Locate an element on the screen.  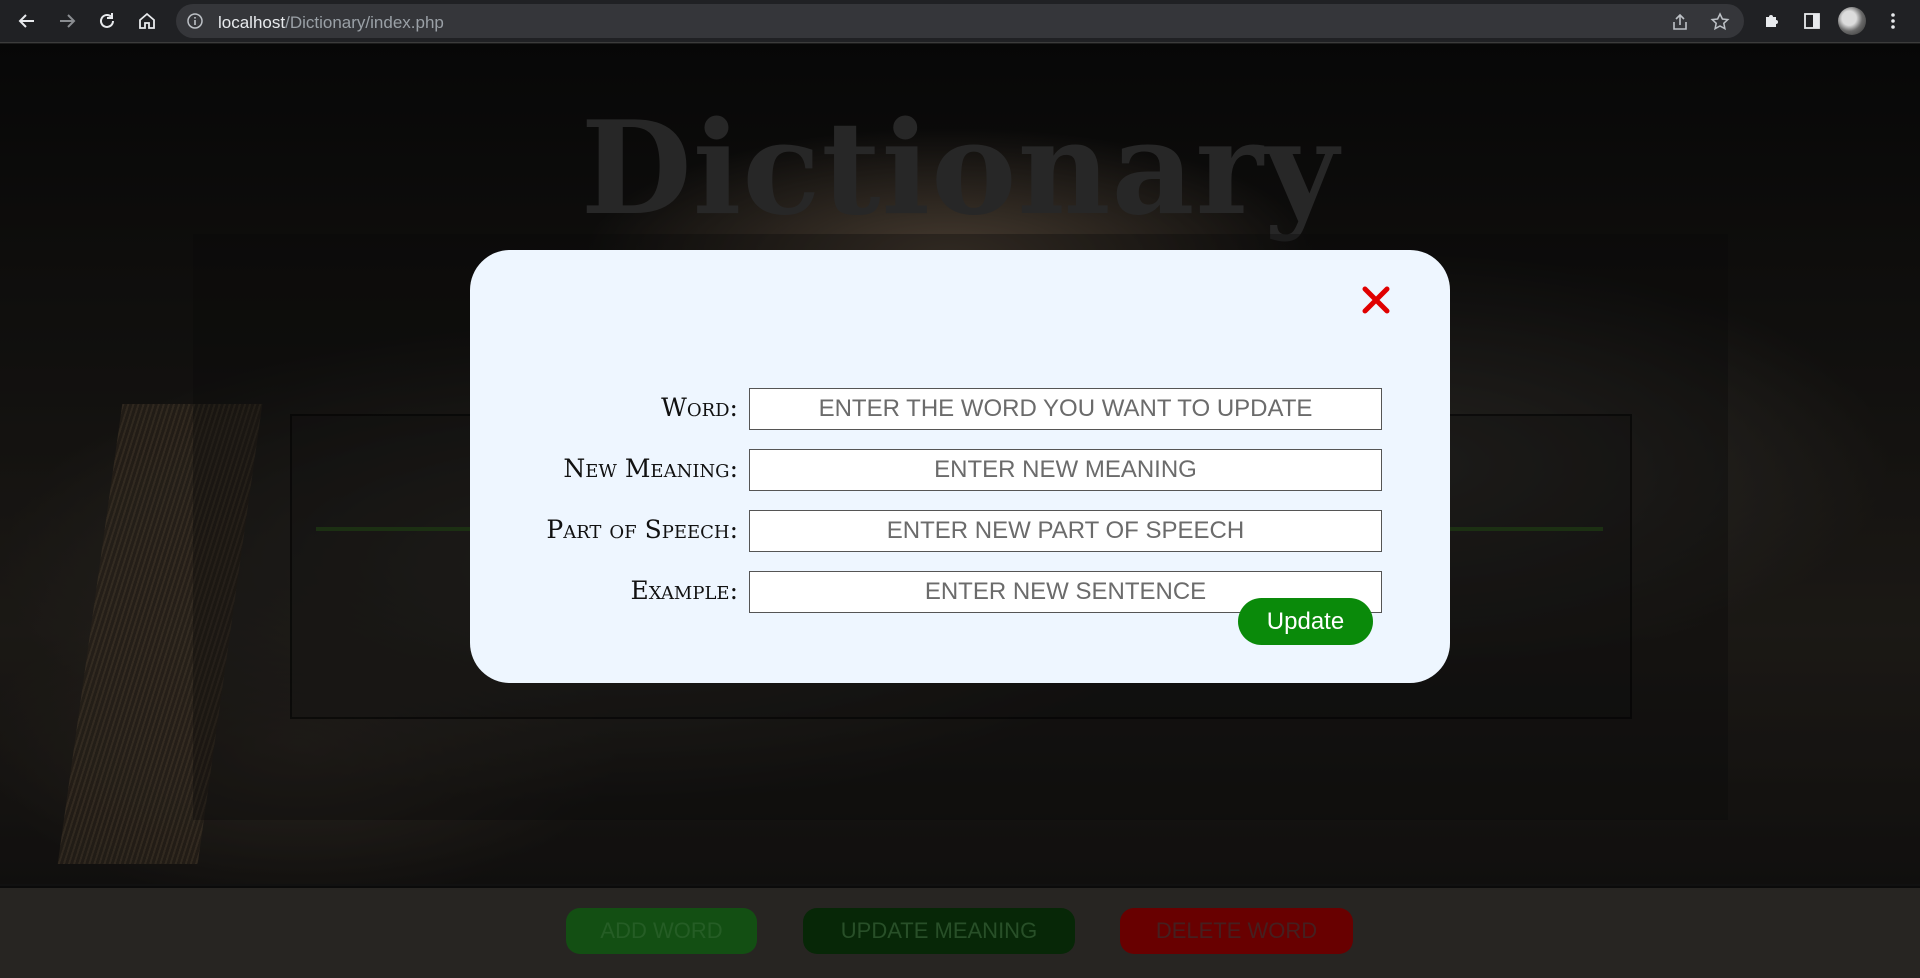
star-icon is located at coordinates (1720, 22).